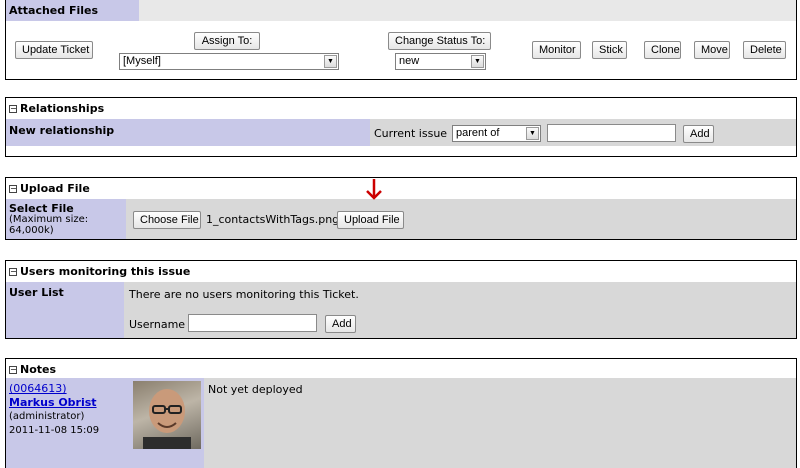 The image size is (800, 468). Describe the element at coordinates (440, 61) in the screenshot. I see `status-select: new ▼` at that location.